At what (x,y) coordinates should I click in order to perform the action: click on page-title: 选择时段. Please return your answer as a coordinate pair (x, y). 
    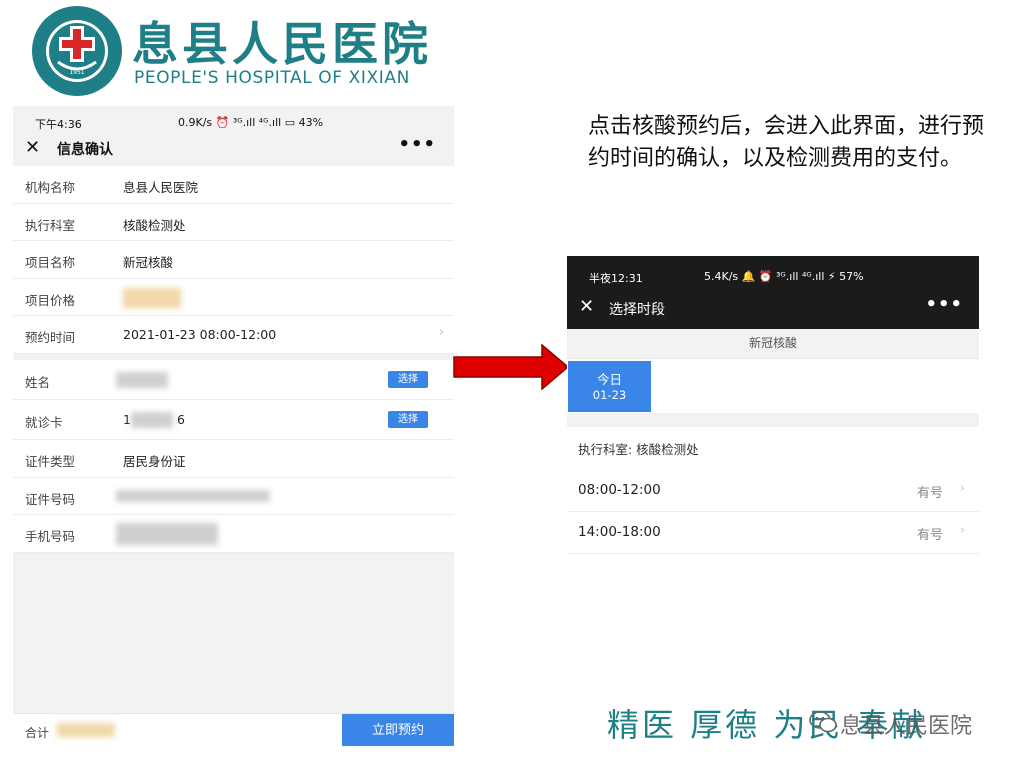
    Looking at the image, I should click on (637, 310).